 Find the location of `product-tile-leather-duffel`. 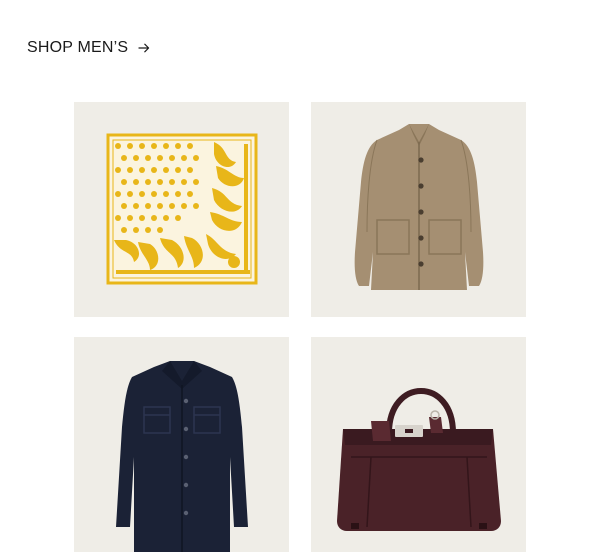

product-tile-leather-duffel is located at coordinates (418, 444).